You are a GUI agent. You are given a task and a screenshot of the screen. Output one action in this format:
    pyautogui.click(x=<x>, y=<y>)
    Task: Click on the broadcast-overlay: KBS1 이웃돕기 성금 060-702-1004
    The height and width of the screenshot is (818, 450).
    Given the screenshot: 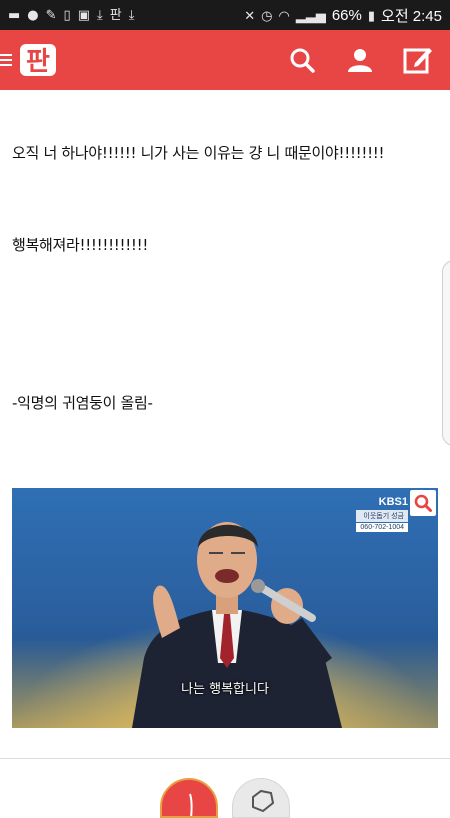 What is the action you would take?
    pyautogui.click(x=382, y=514)
    